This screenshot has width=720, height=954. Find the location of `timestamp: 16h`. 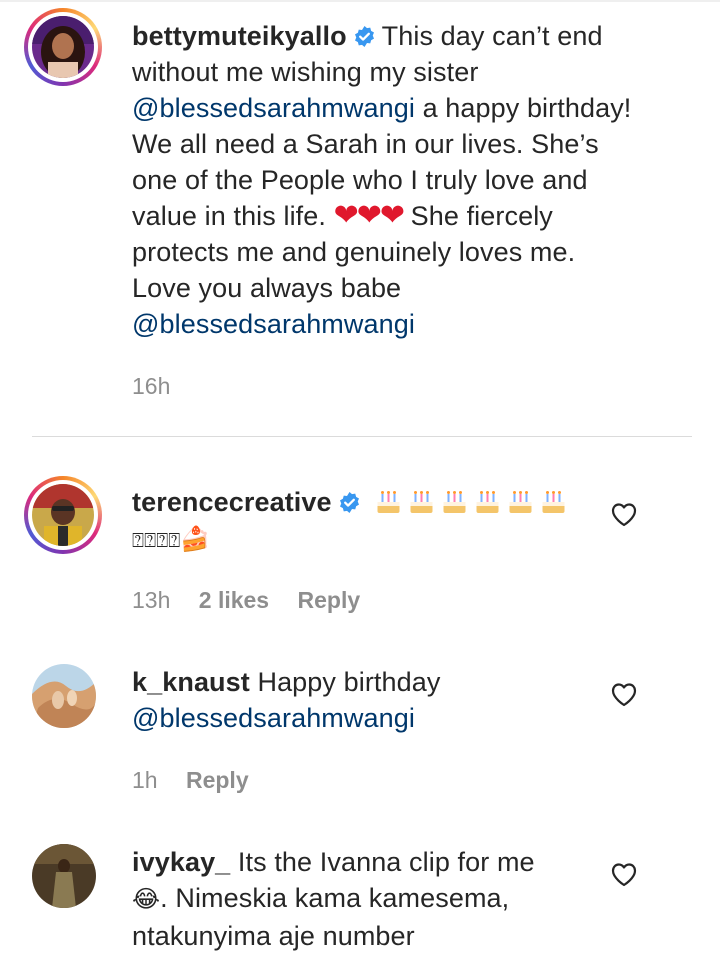

timestamp: 16h is located at coordinates (151, 386).